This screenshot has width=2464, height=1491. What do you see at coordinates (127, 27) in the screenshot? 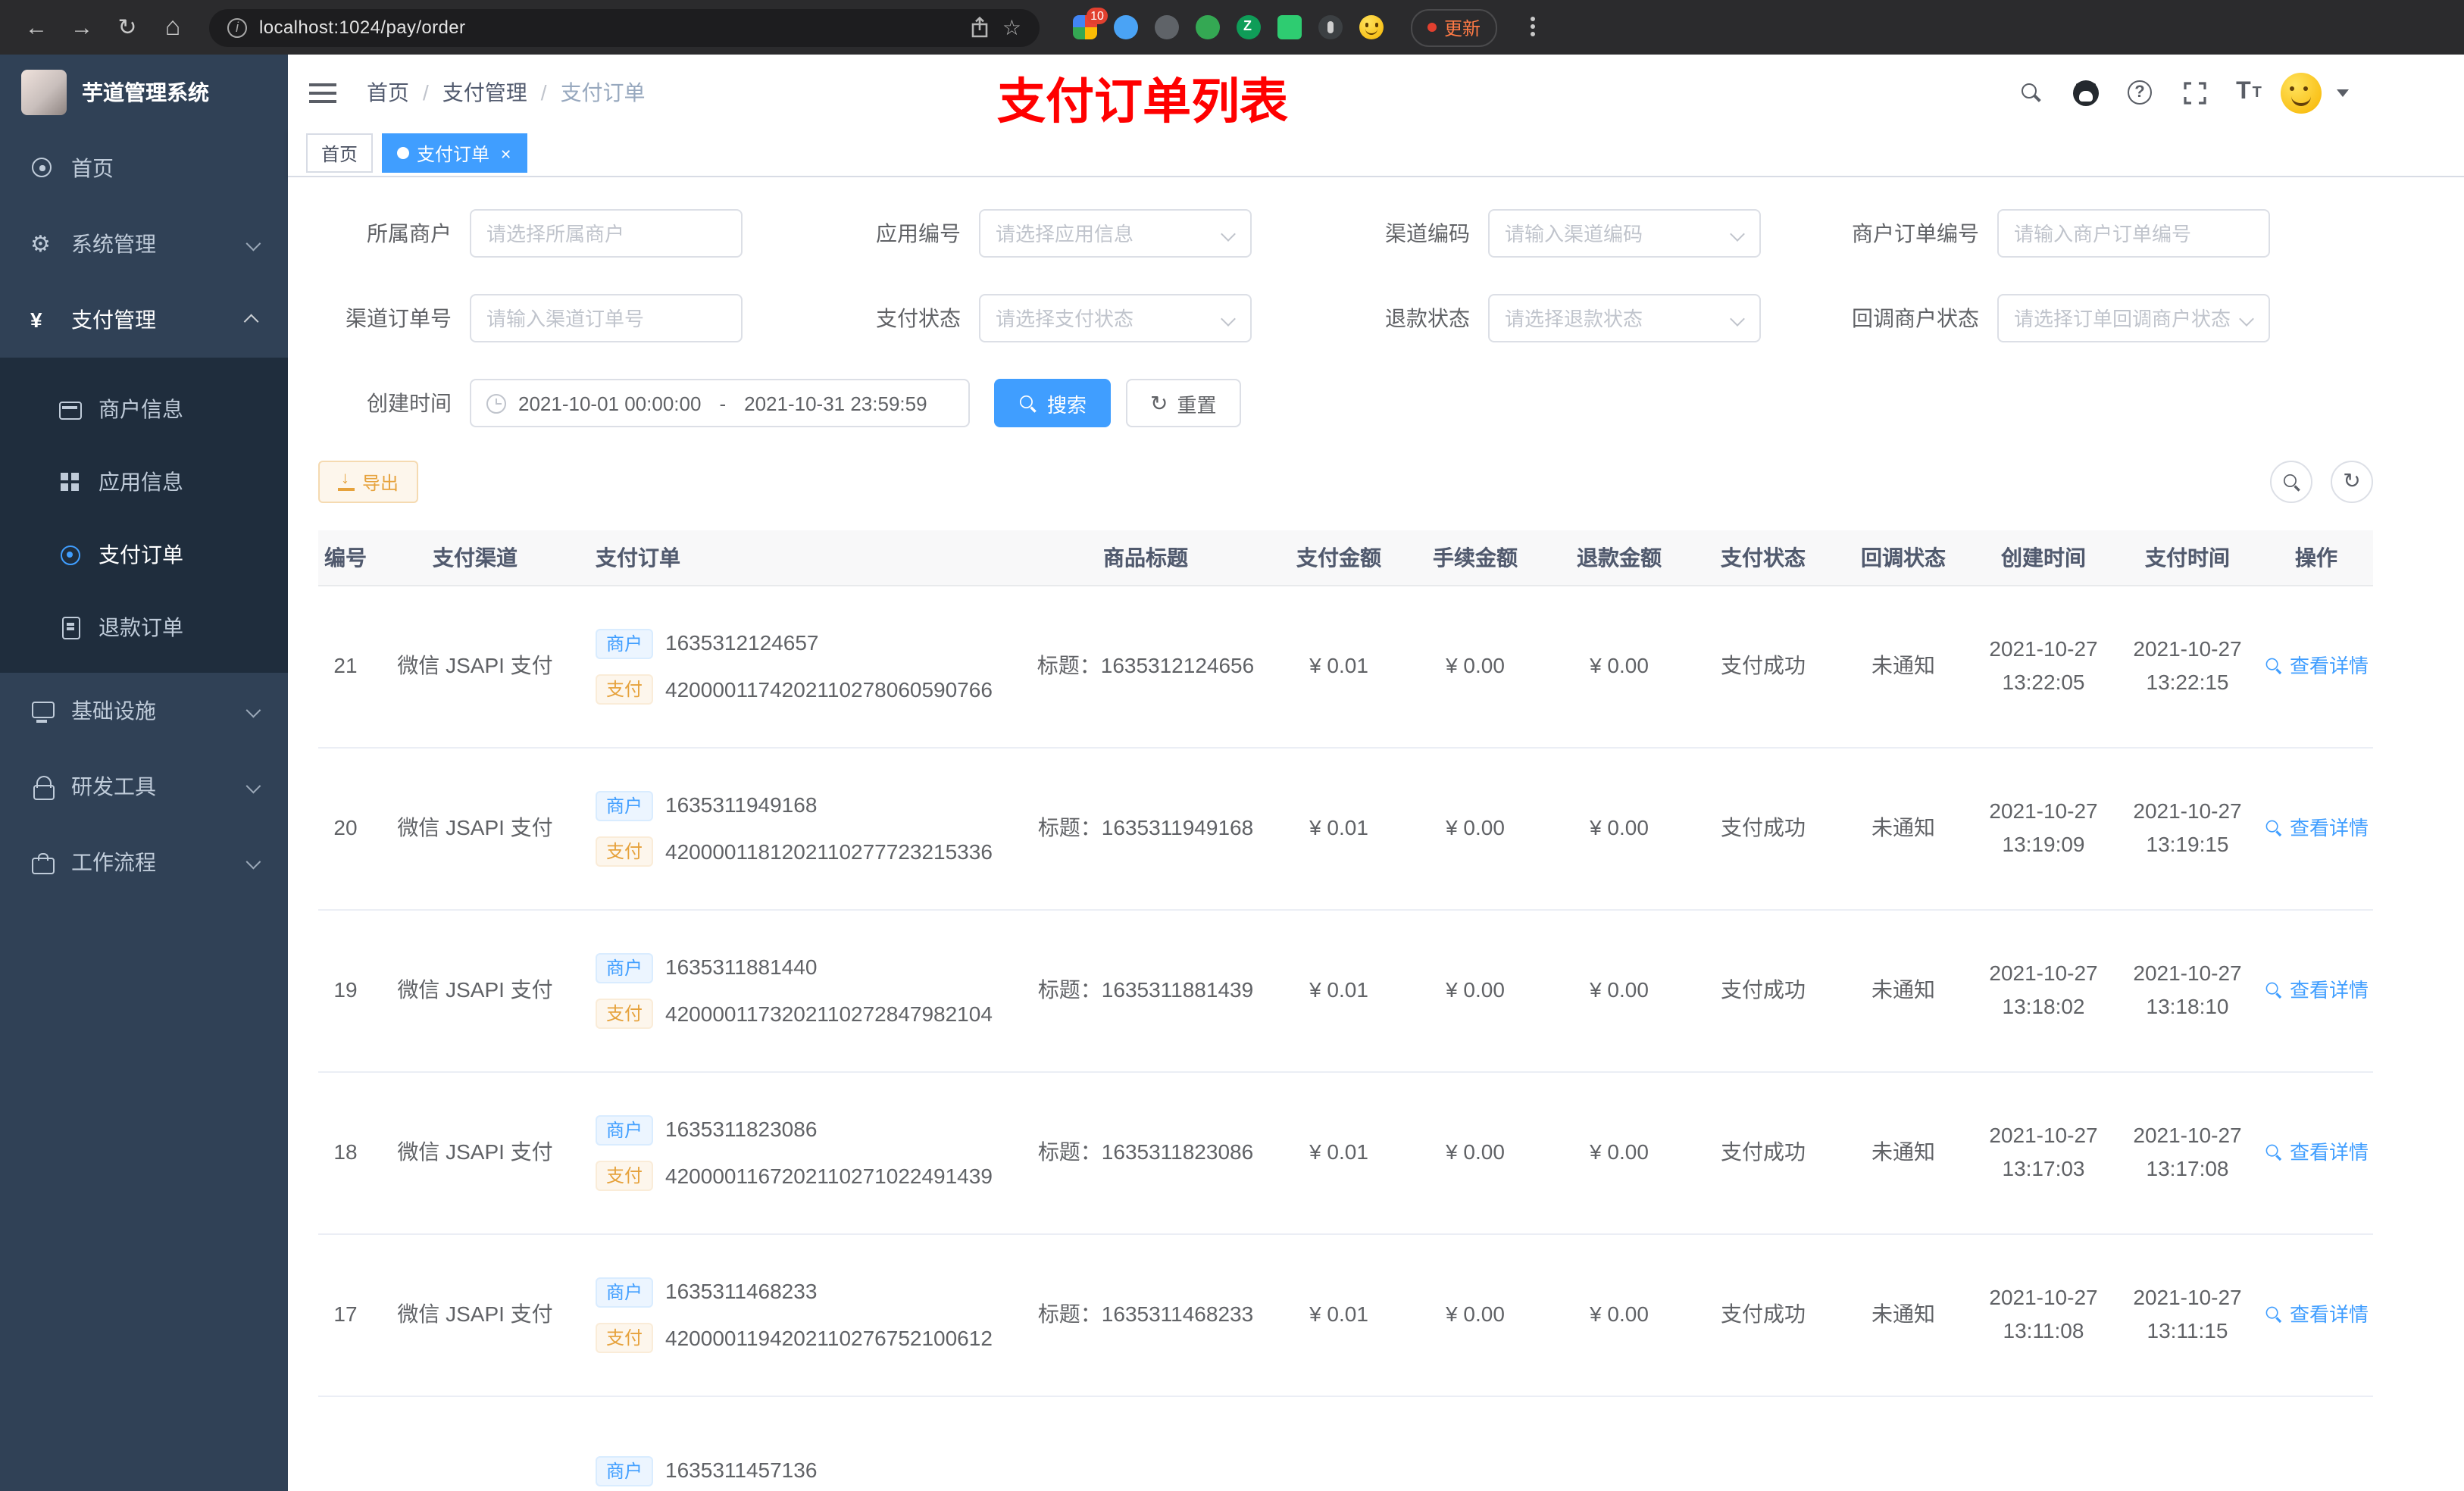
I see `browser-reload-button` at bounding box center [127, 27].